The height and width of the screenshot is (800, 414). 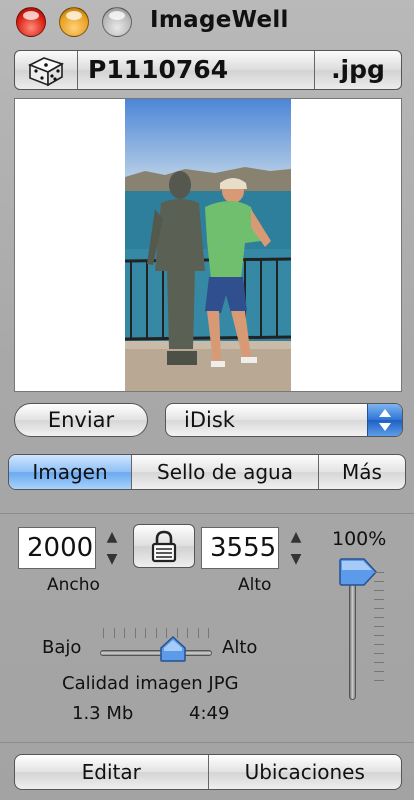 I want to click on locations-button: Ubicaciones, so click(x=305, y=772).